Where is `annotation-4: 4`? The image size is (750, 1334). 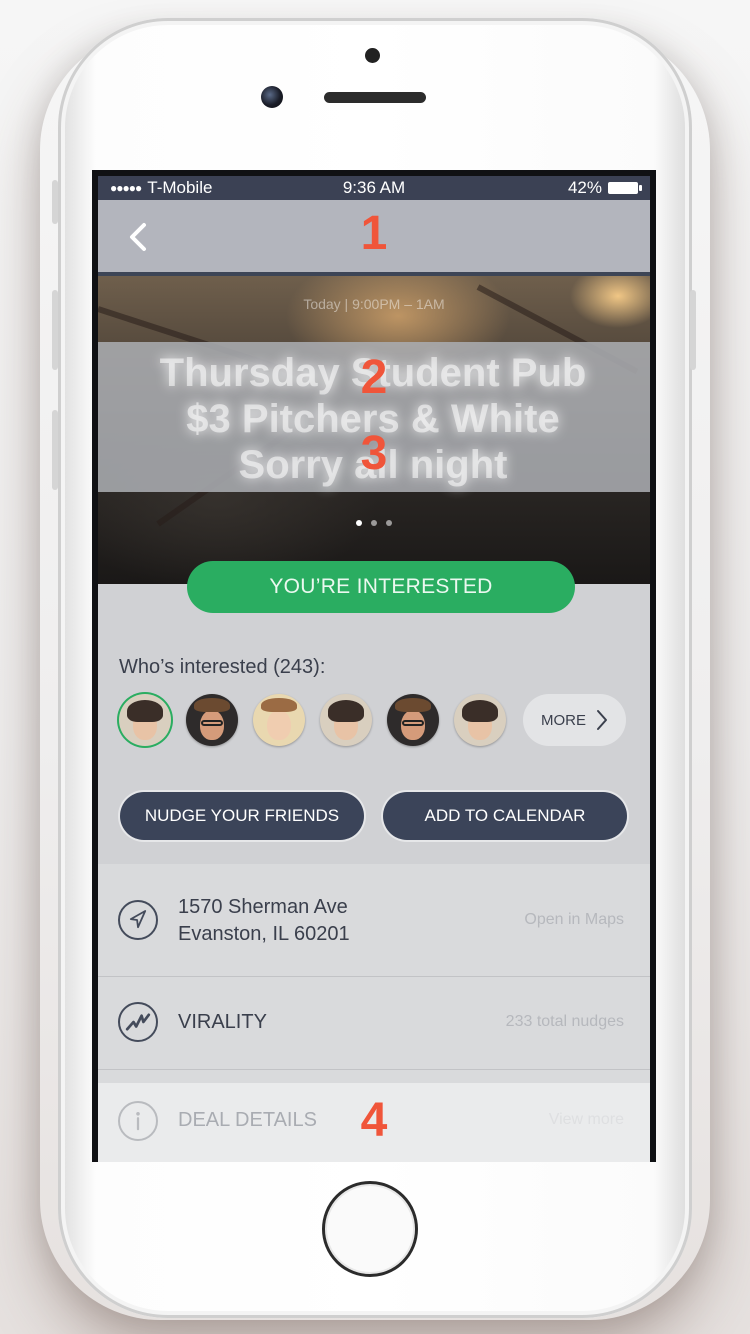 annotation-4: 4 is located at coordinates (374, 1120).